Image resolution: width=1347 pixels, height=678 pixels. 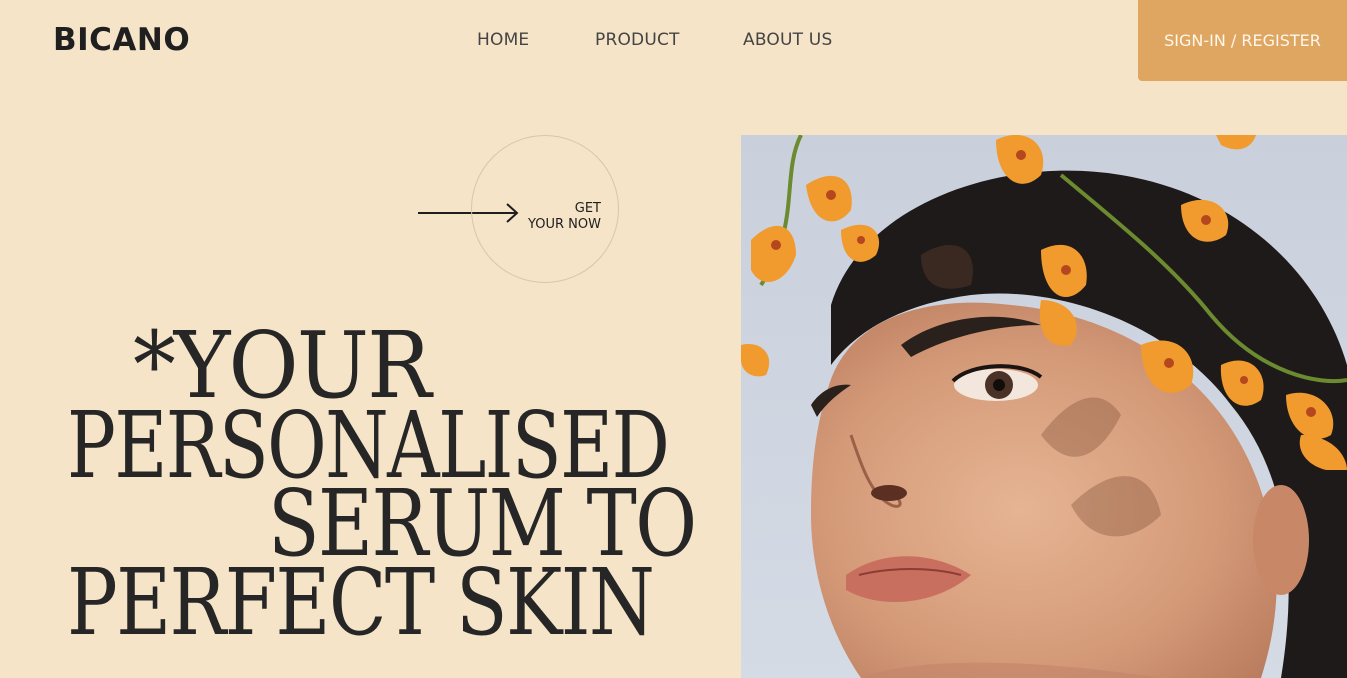 What do you see at coordinates (282, 365) in the screenshot?
I see `headline-line-1: *YOUR` at bounding box center [282, 365].